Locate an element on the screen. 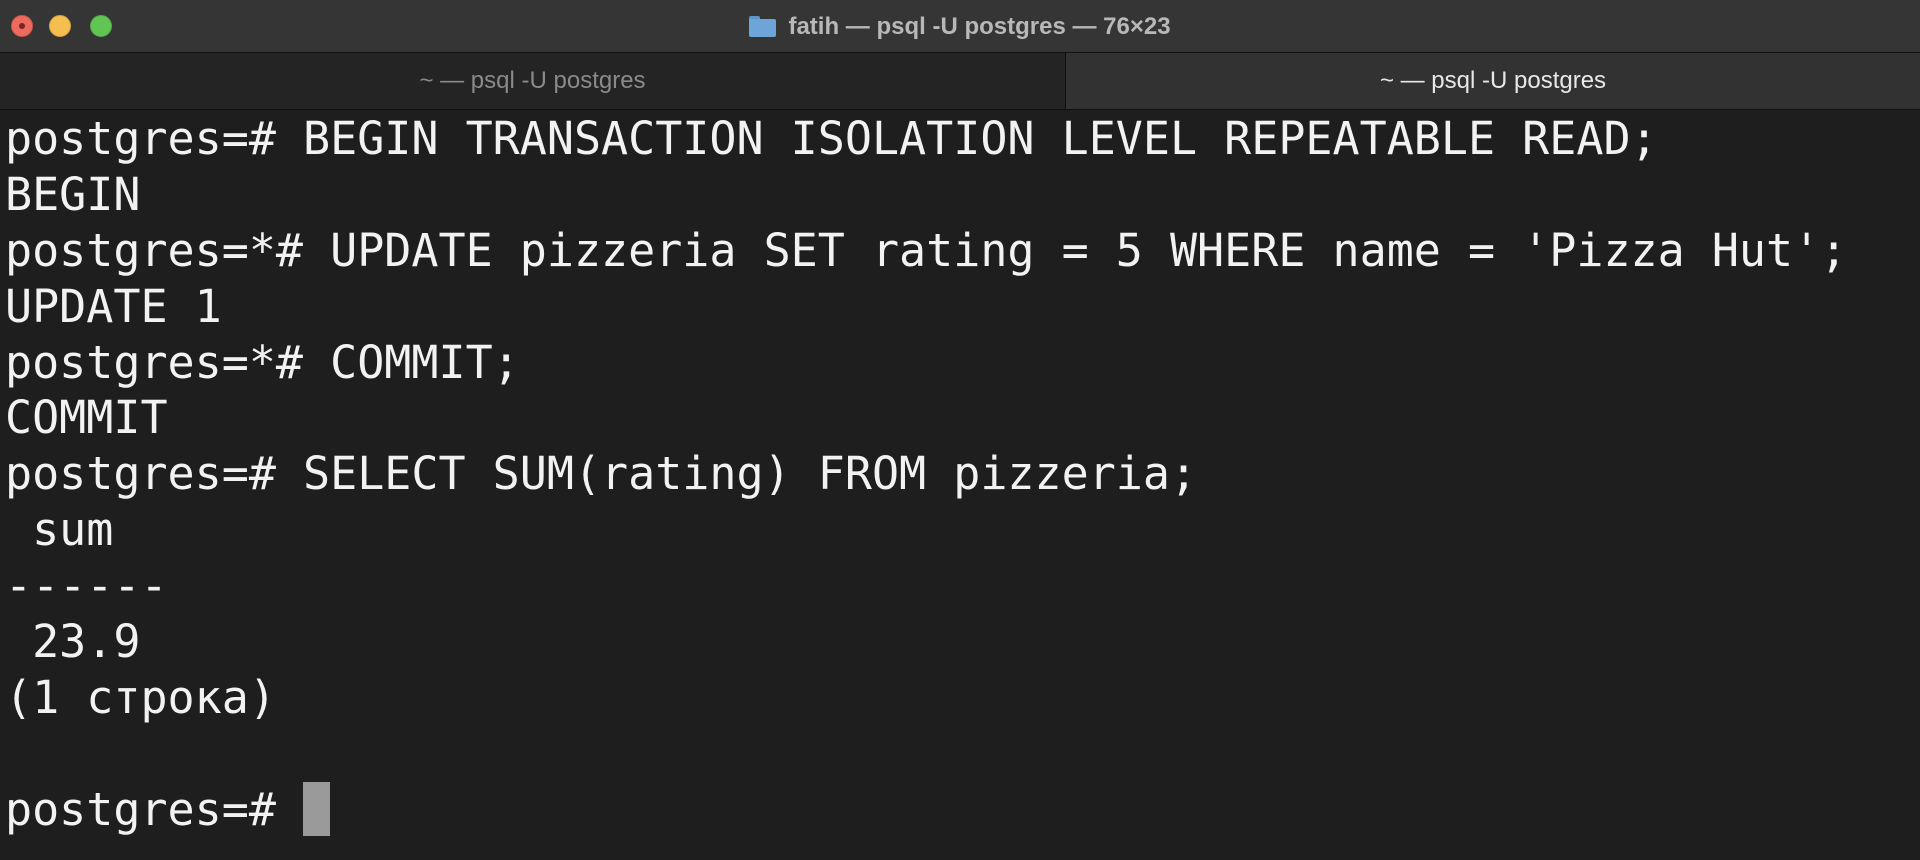  terminal-line: BEGIN is located at coordinates (73, 194).